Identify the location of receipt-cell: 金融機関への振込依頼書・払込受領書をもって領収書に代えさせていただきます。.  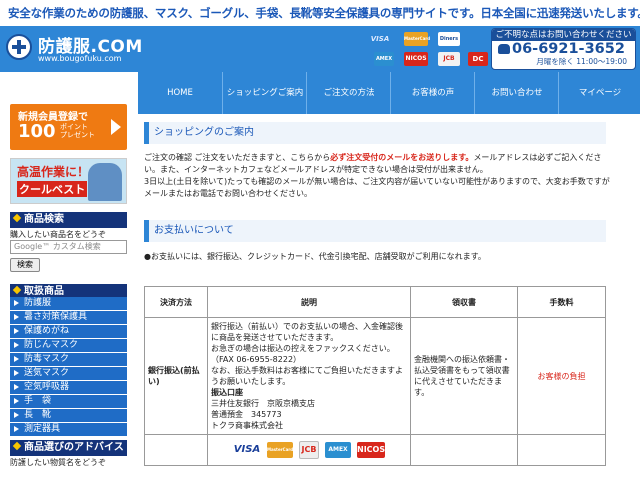
(464, 376).